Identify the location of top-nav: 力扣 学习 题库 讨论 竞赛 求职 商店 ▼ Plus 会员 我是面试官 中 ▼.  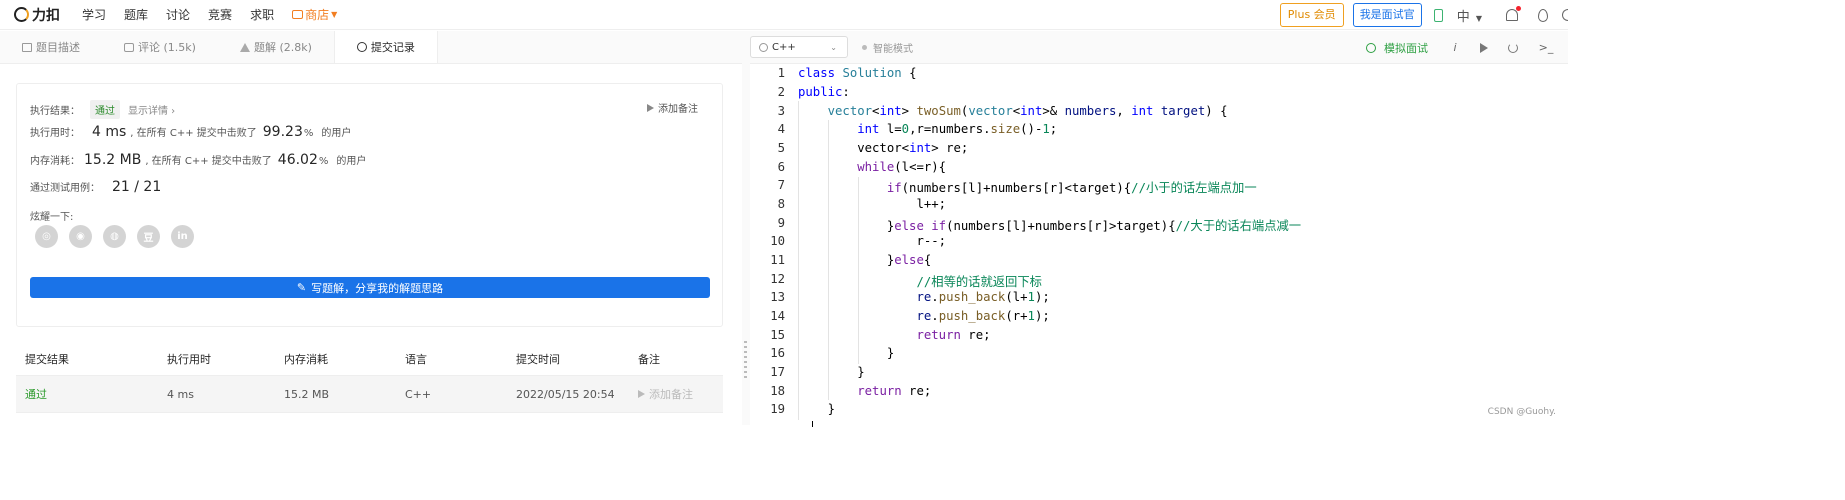
(784, 15).